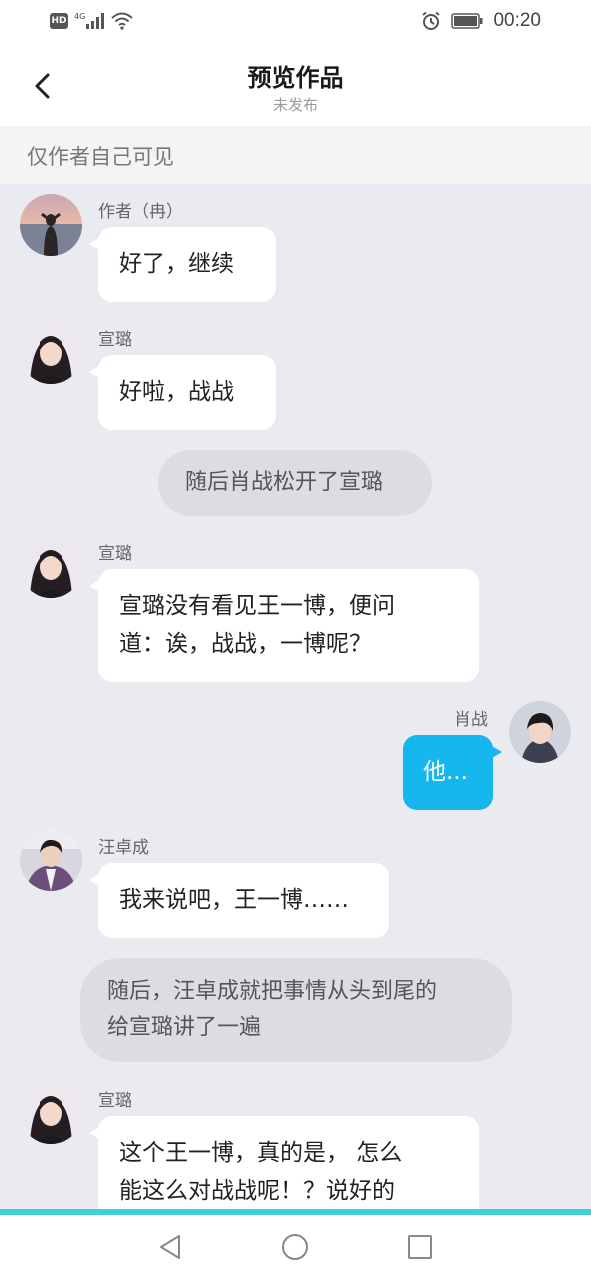 The image size is (591, 1280). I want to click on header: 预览作品 未发布, so click(295, 86).